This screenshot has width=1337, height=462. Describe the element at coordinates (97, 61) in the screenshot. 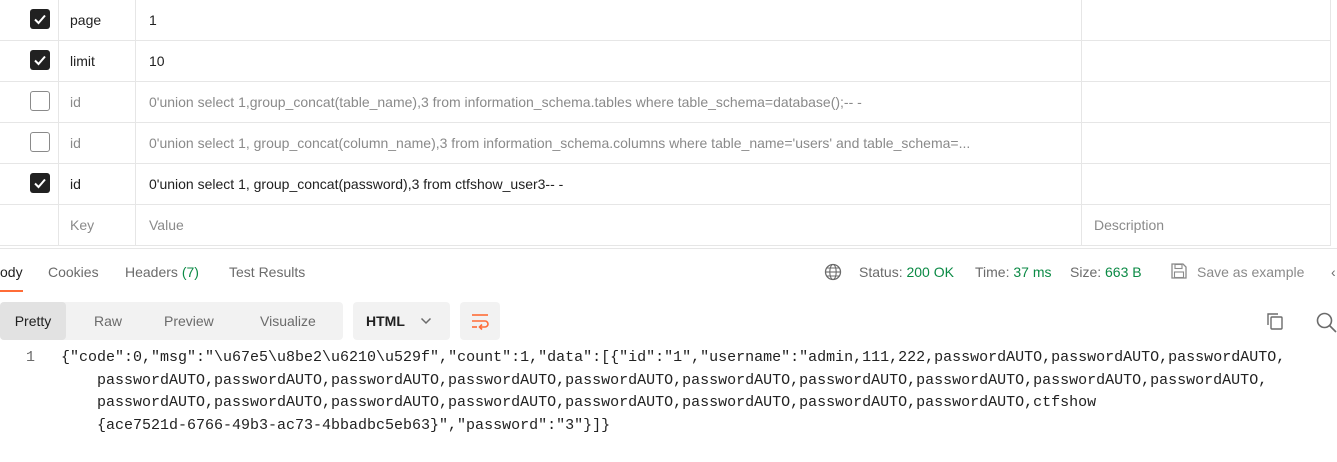

I see `param-key: limit` at that location.